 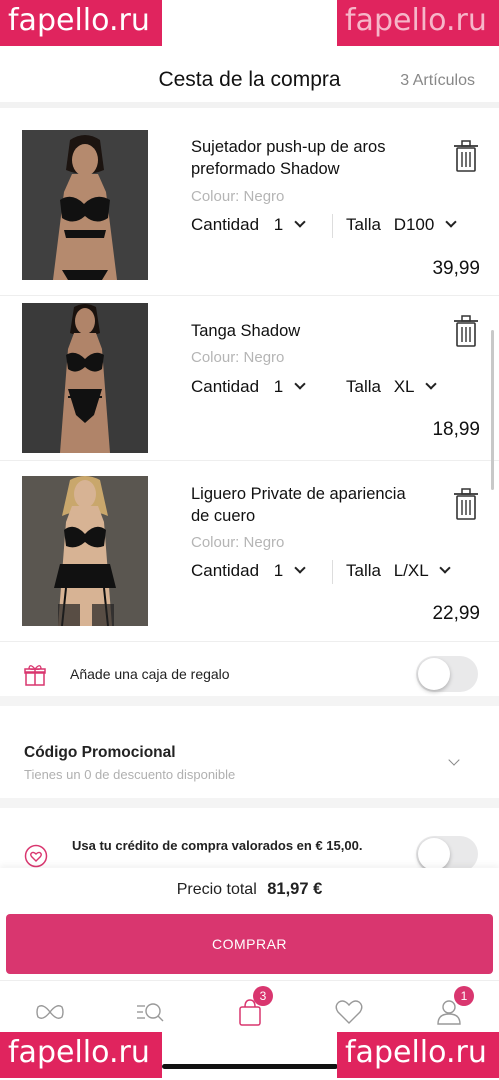 What do you see at coordinates (411, 570) in the screenshot?
I see `size-value: L/XL` at bounding box center [411, 570].